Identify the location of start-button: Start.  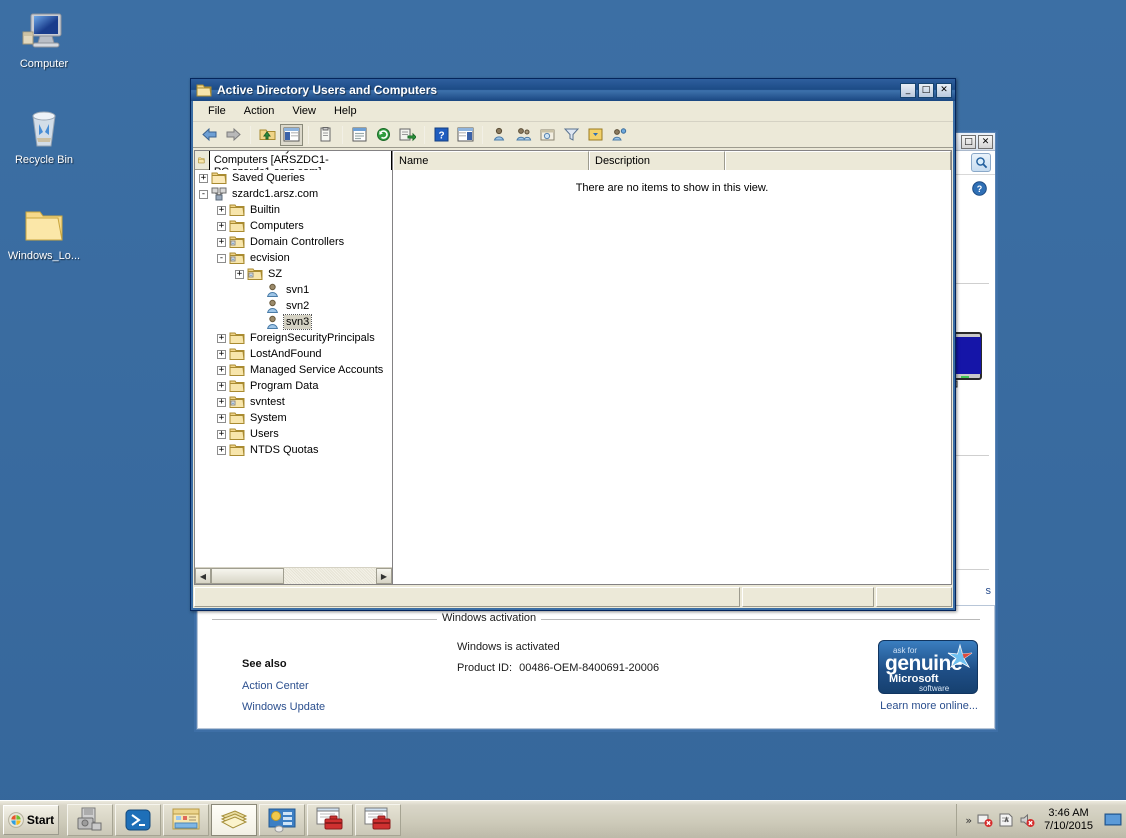
(31, 819).